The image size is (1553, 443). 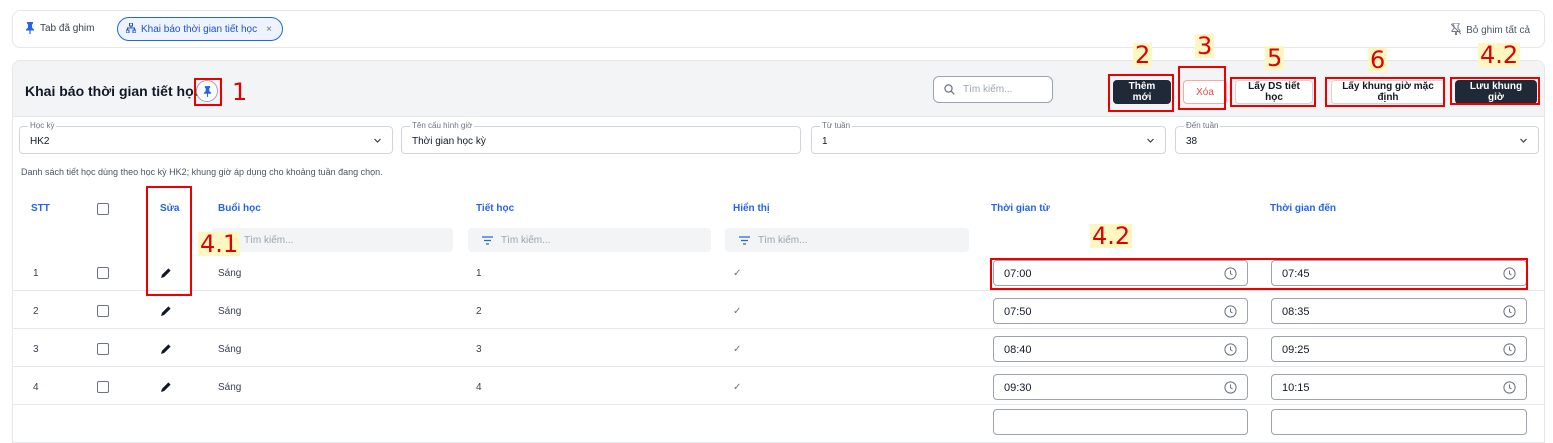 What do you see at coordinates (113, 91) in the screenshot?
I see `page-title: Khai báo thời gian tiết học` at bounding box center [113, 91].